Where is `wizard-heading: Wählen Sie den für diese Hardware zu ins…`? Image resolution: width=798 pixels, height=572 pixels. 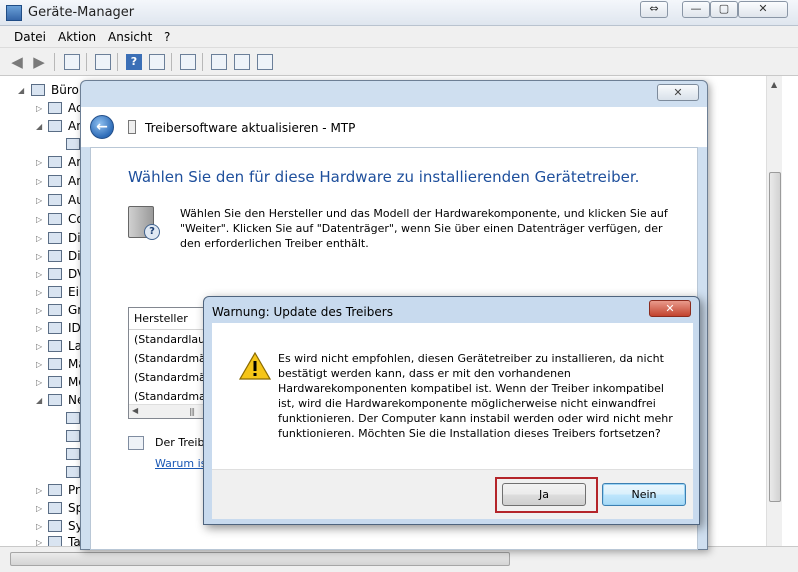 wizard-heading: Wählen Sie den für diese Hardware zu ins… is located at coordinates (384, 177).